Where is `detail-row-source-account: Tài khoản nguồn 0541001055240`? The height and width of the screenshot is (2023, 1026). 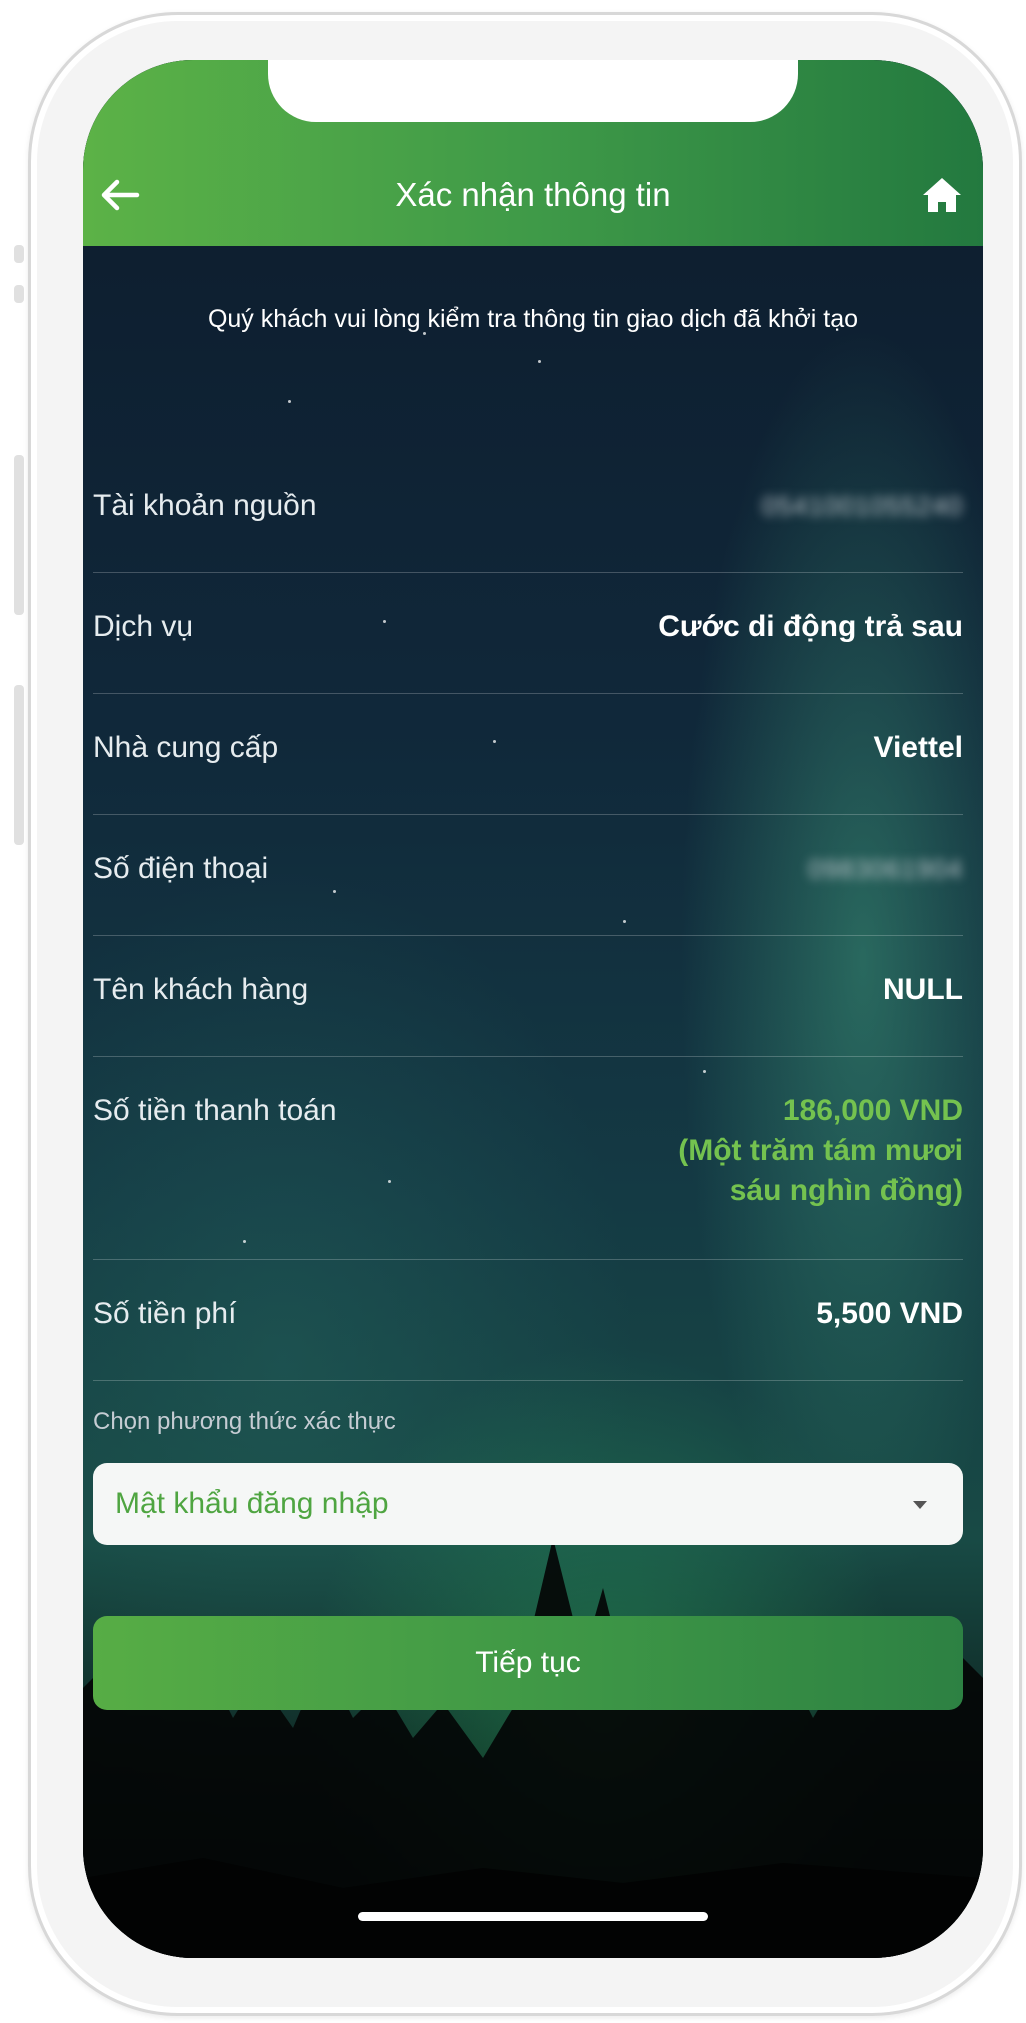
detail-row-source-account: Tài khoản nguồn 0541001055240 is located at coordinates (528, 512).